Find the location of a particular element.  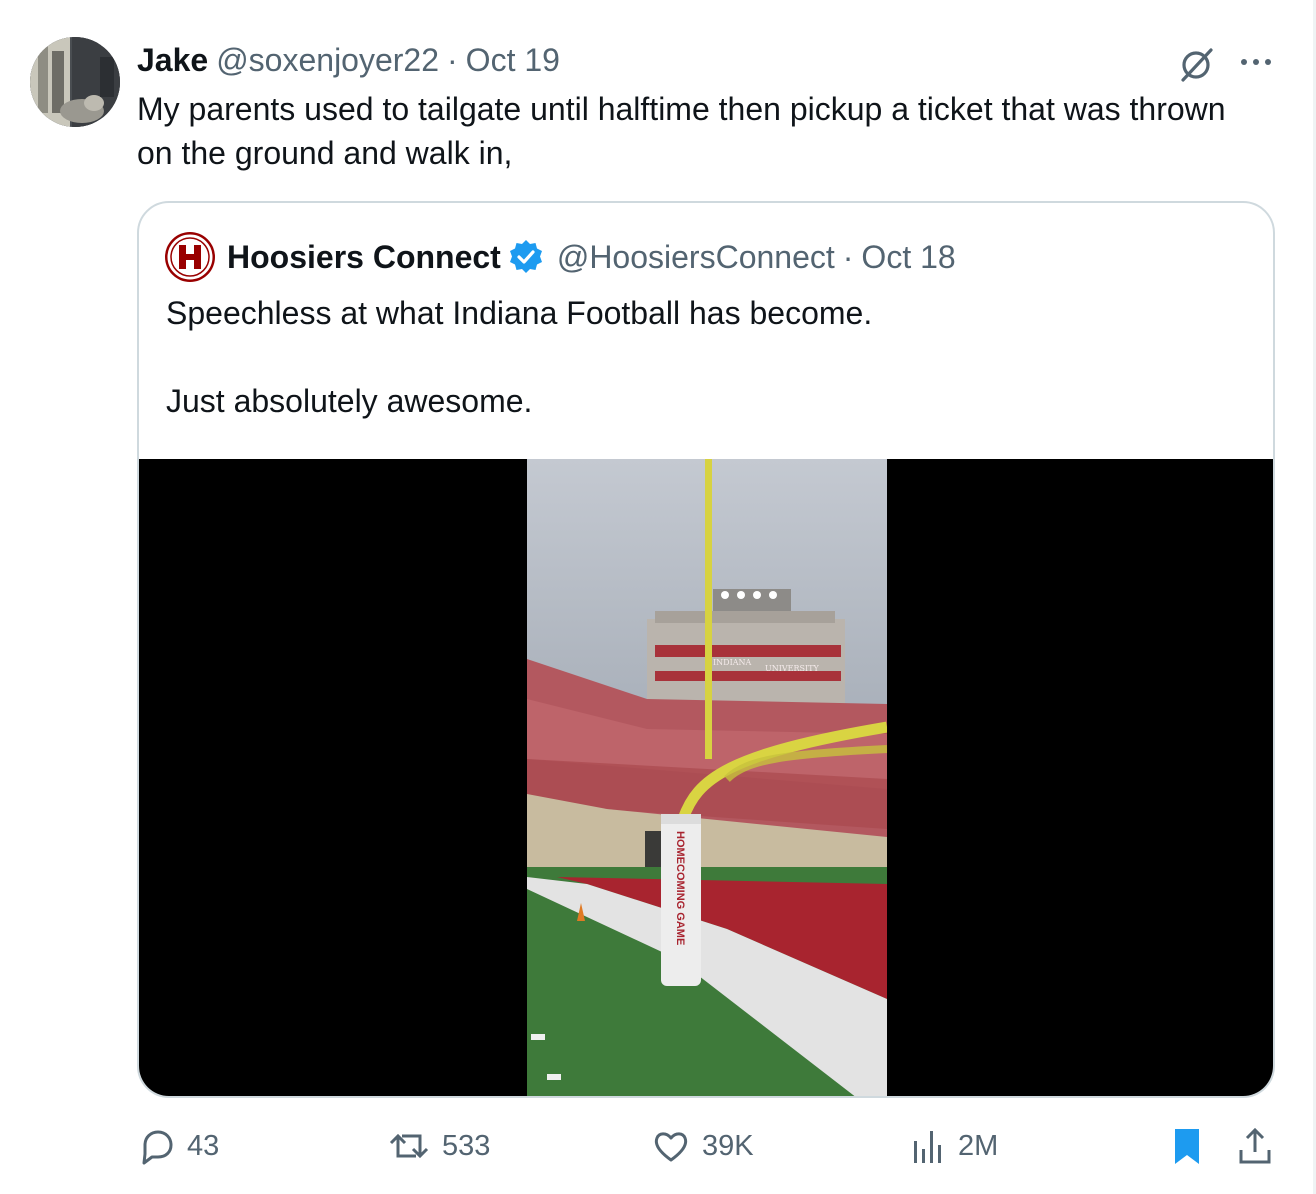

reply-icon is located at coordinates (157, 1147).